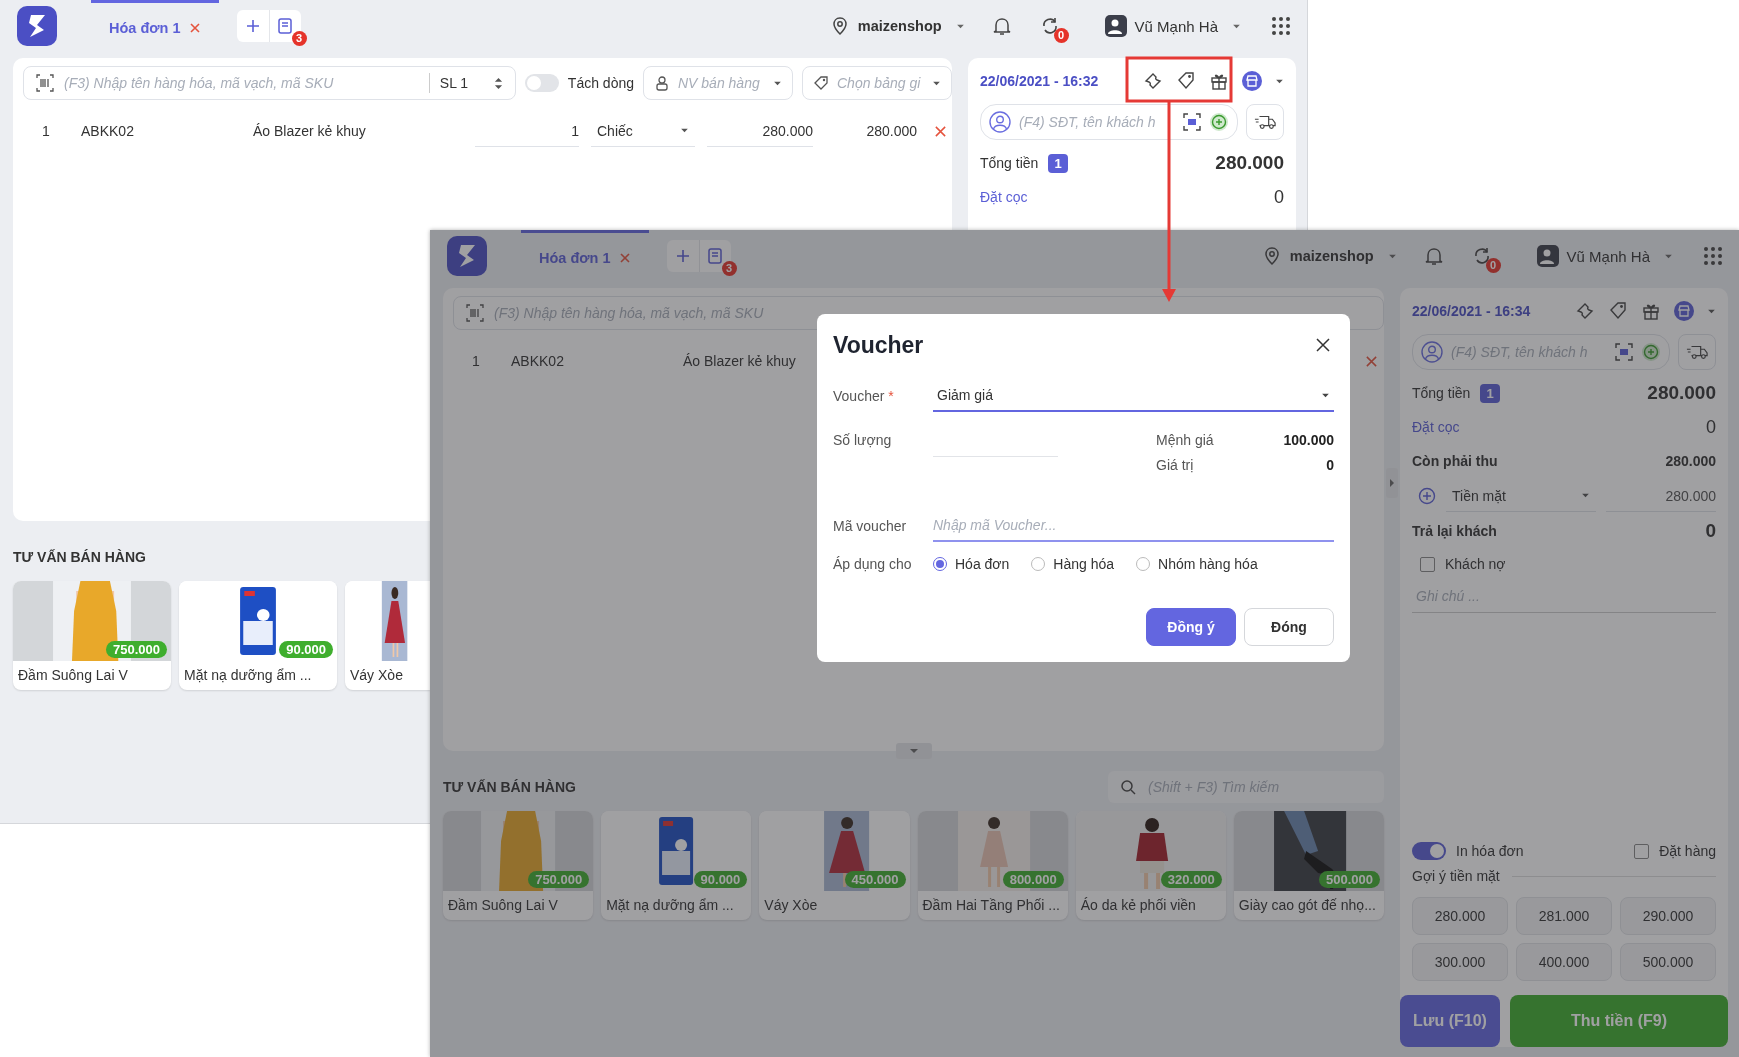 The width and height of the screenshot is (1739, 1057). Describe the element at coordinates (1454, 531) in the screenshot. I see `summary-label: Trả lại khách` at that location.